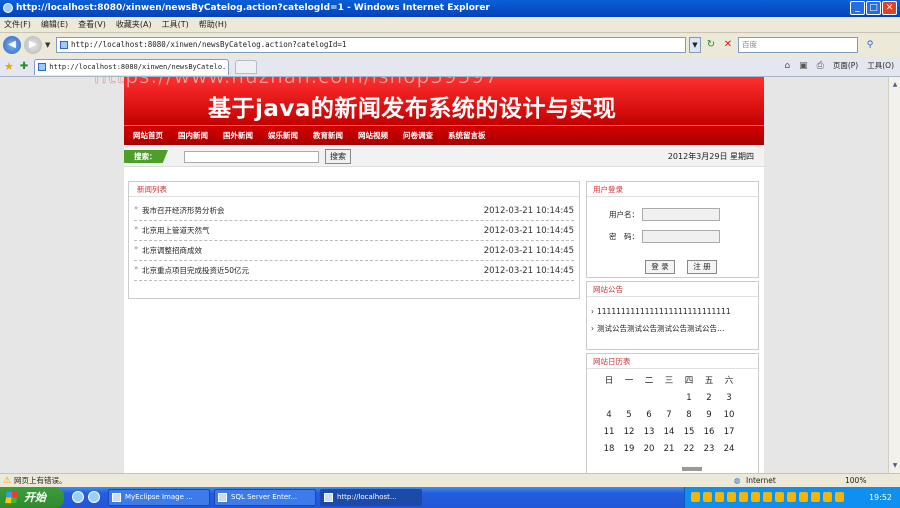  I want to click on calendar-day: 21, so click(669, 449).